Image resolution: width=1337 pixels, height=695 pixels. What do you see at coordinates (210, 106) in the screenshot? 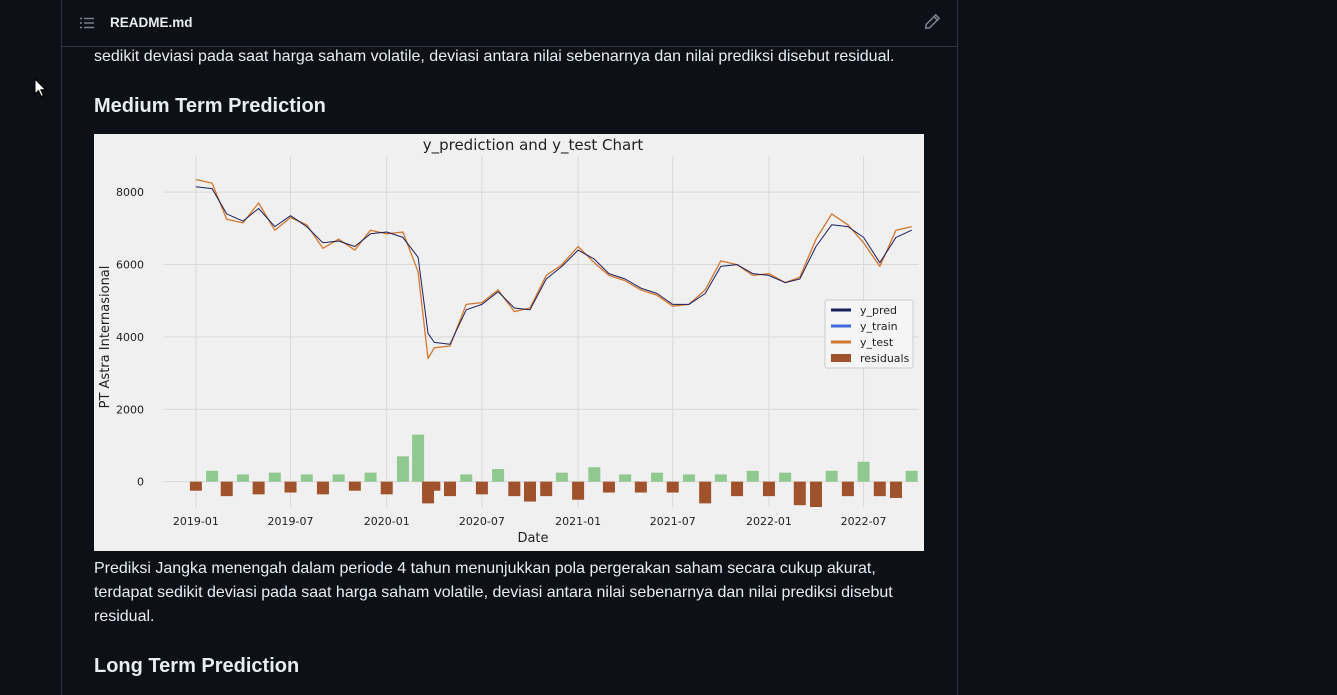
I see `heading-medium-term: Medium Term Prediction` at bounding box center [210, 106].